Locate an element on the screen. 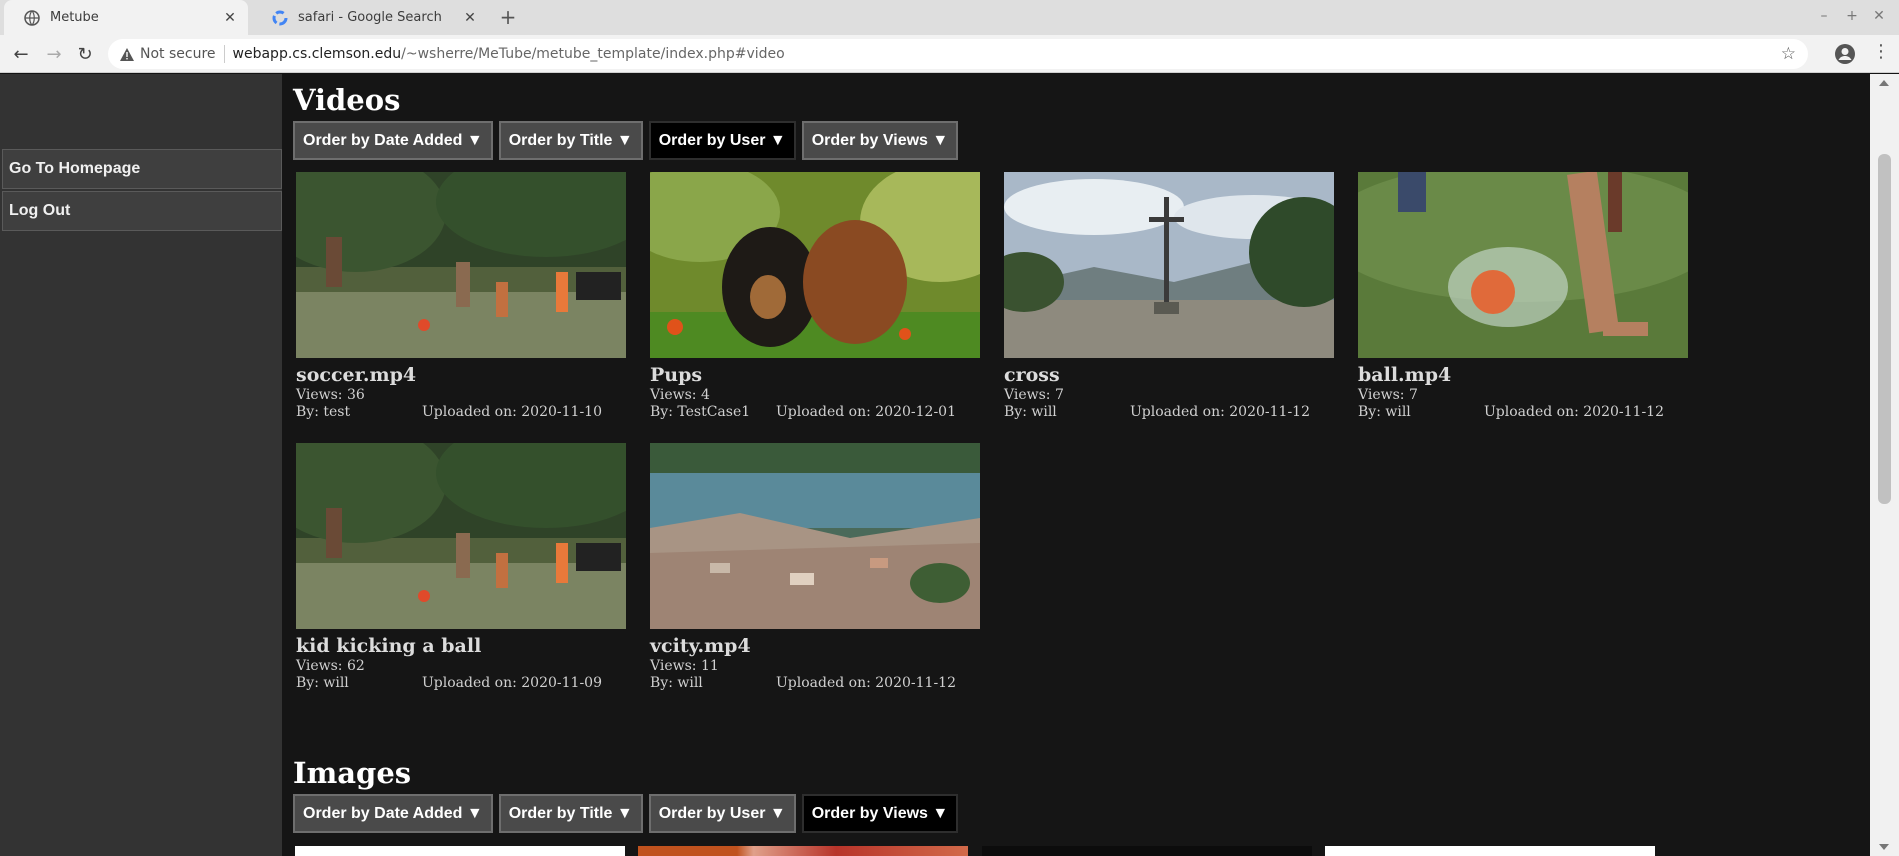  video-upload-date: Uploaded on: 2020-11-09 is located at coordinates (511, 683).